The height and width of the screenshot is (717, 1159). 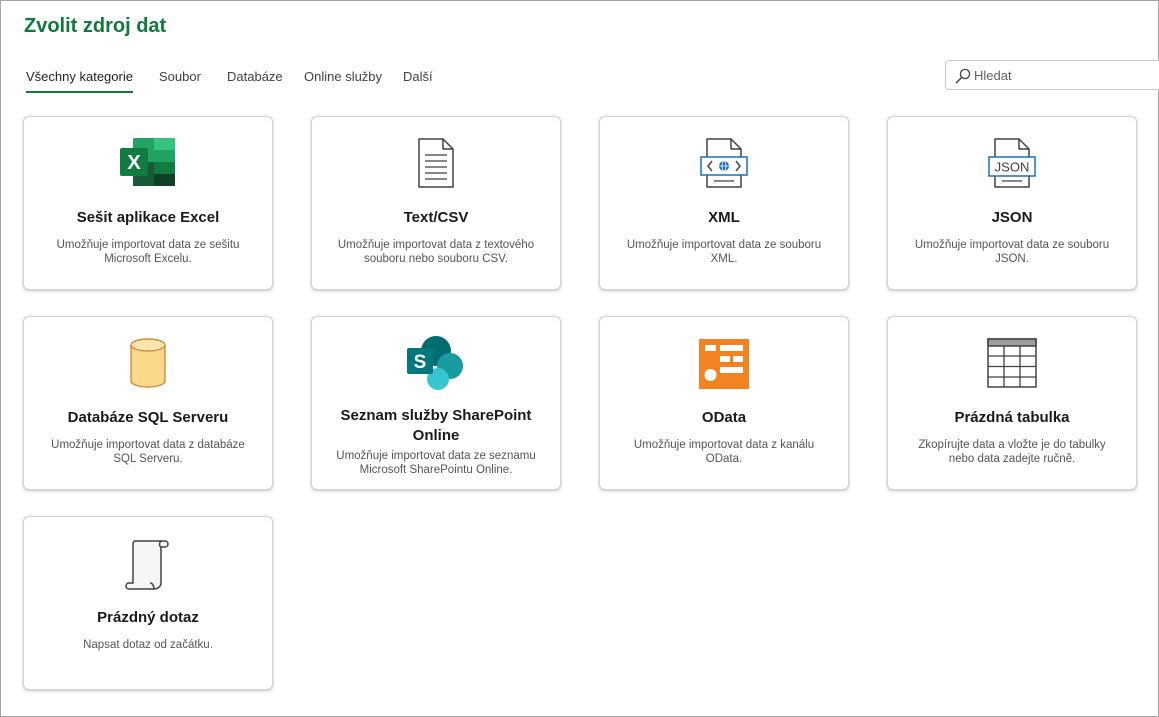 I want to click on search-input, so click(x=1064, y=75).